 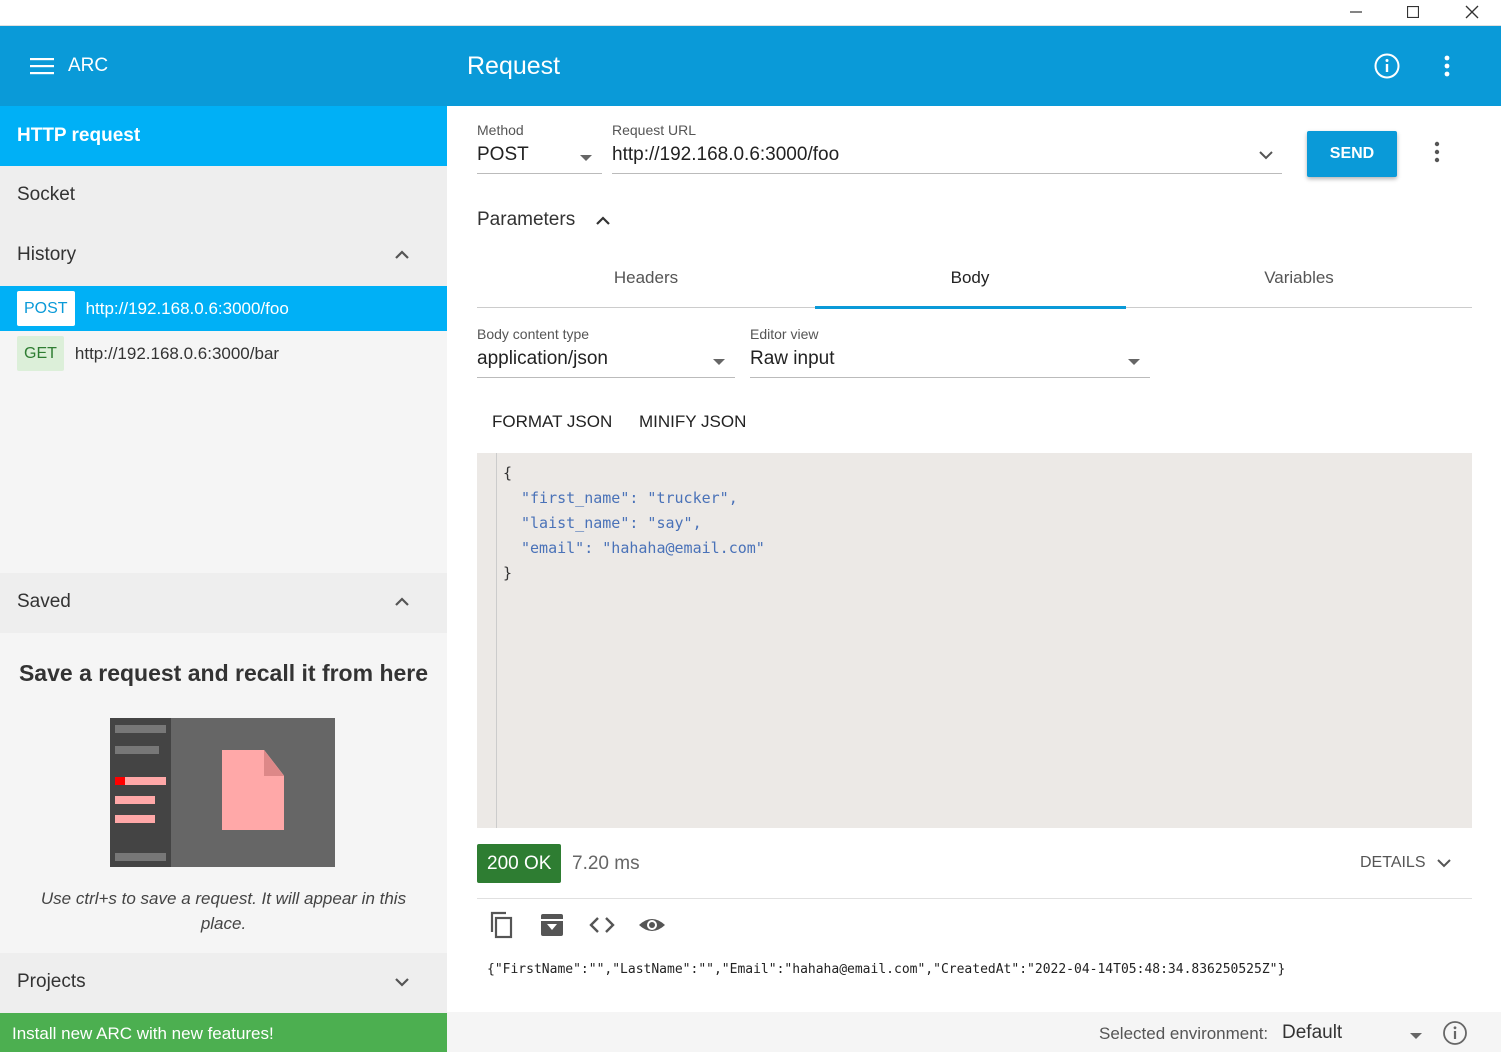 I want to click on editor-view-label: Editor view, so click(x=784, y=334).